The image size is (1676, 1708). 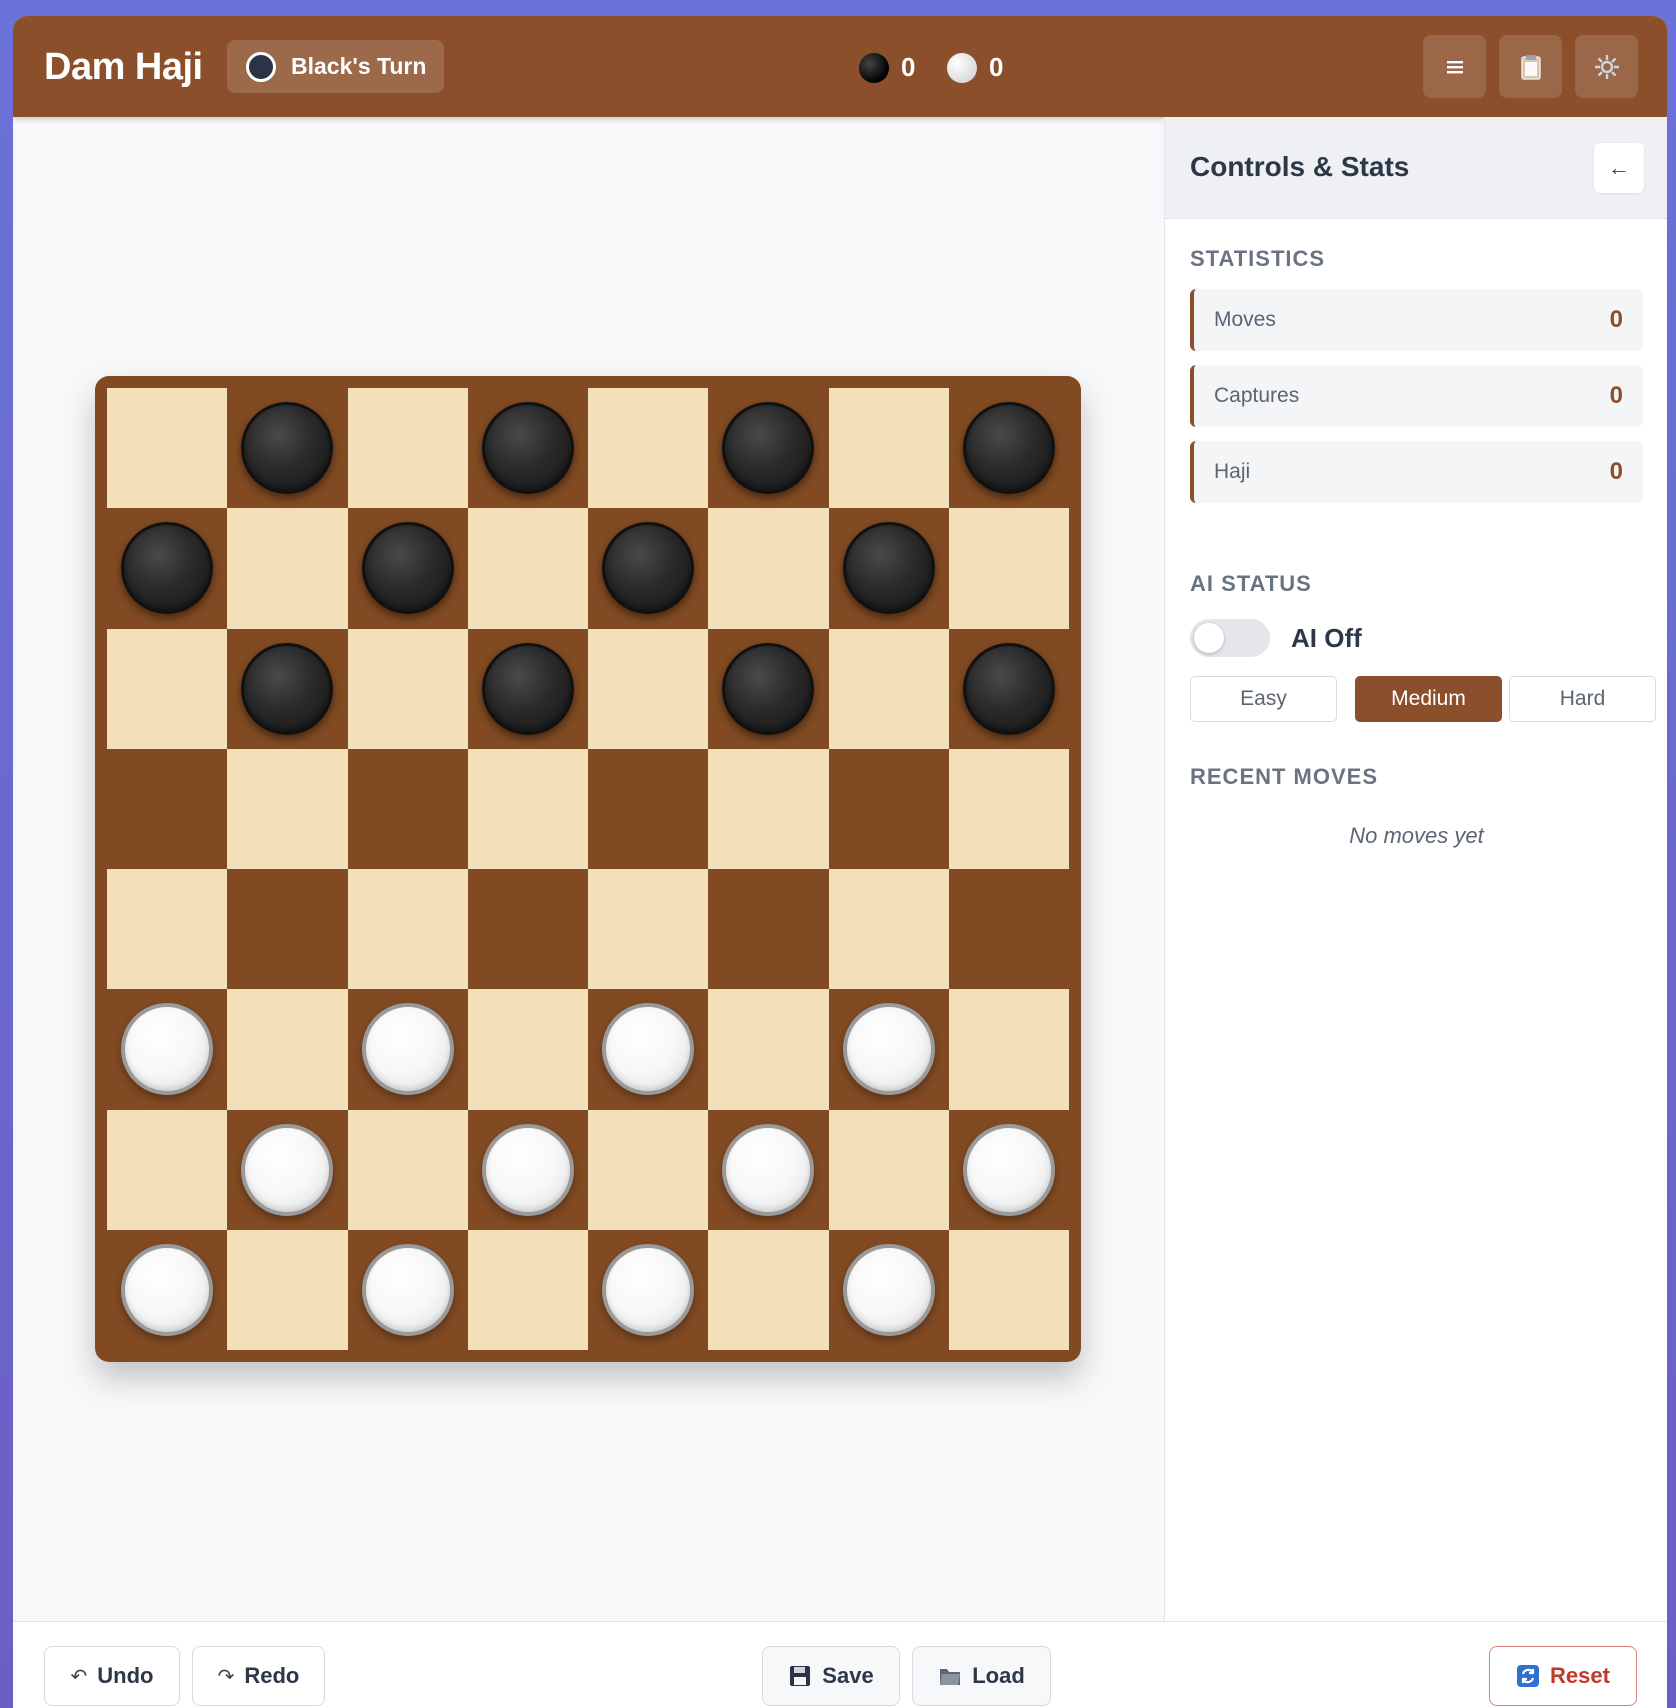 What do you see at coordinates (981, 1676) in the screenshot?
I see `load-button: Load` at bounding box center [981, 1676].